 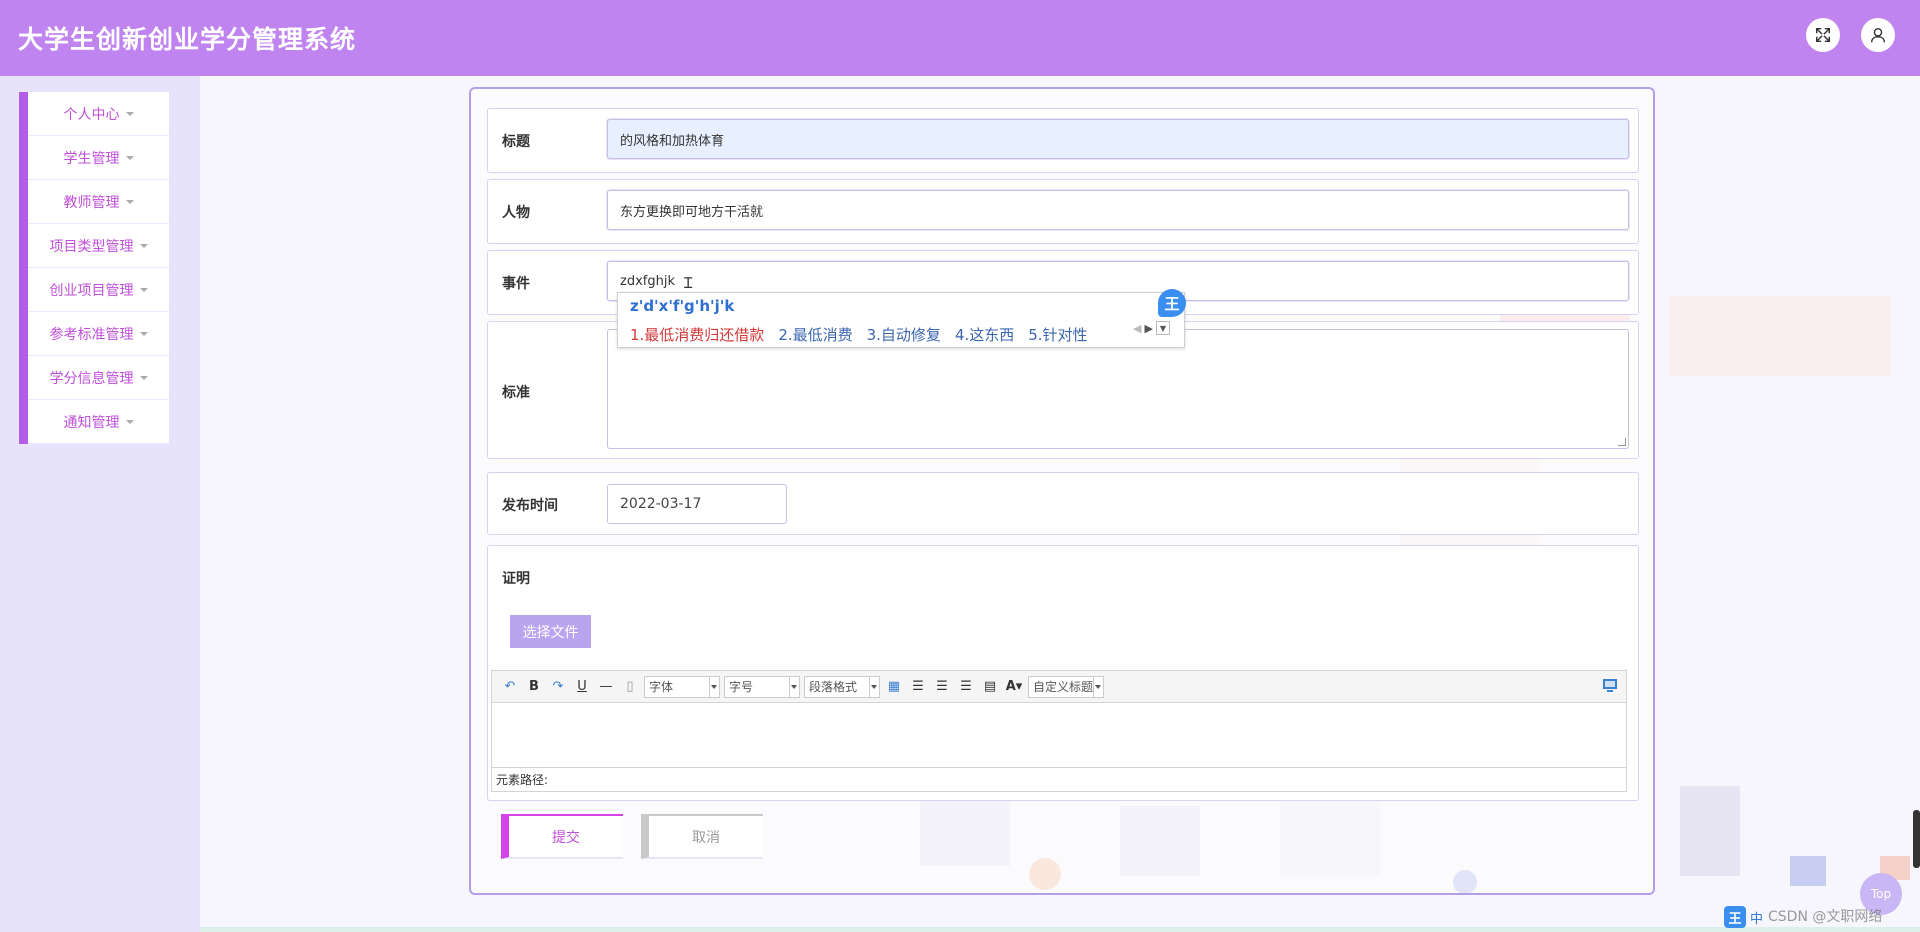 I want to click on ime-candidate-list: 1.最低消费归还借款 2.最低消费 3.自动修复 4.这东西 5.针对性, so click(x=859, y=334).